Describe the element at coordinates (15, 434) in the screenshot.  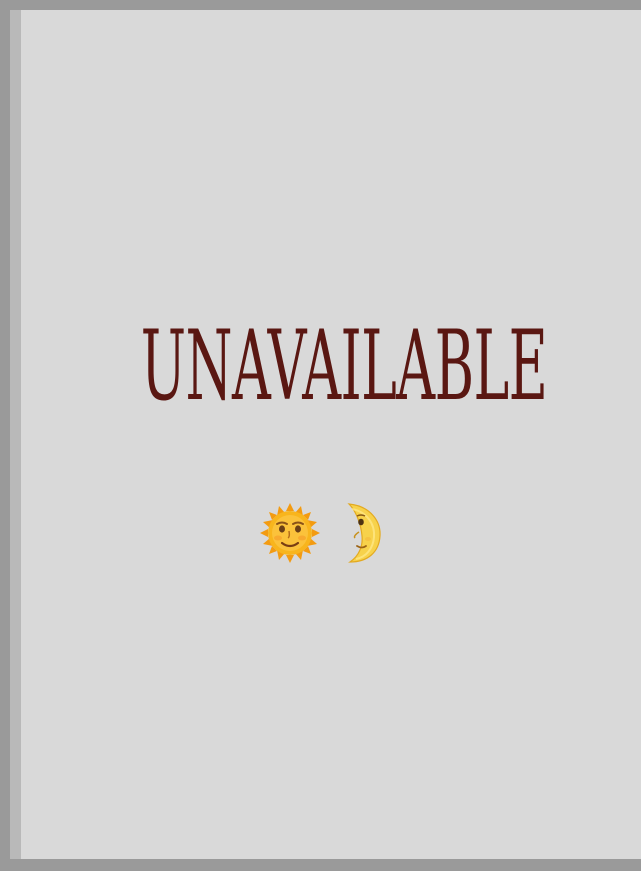
I see `frame-left-strip` at that location.